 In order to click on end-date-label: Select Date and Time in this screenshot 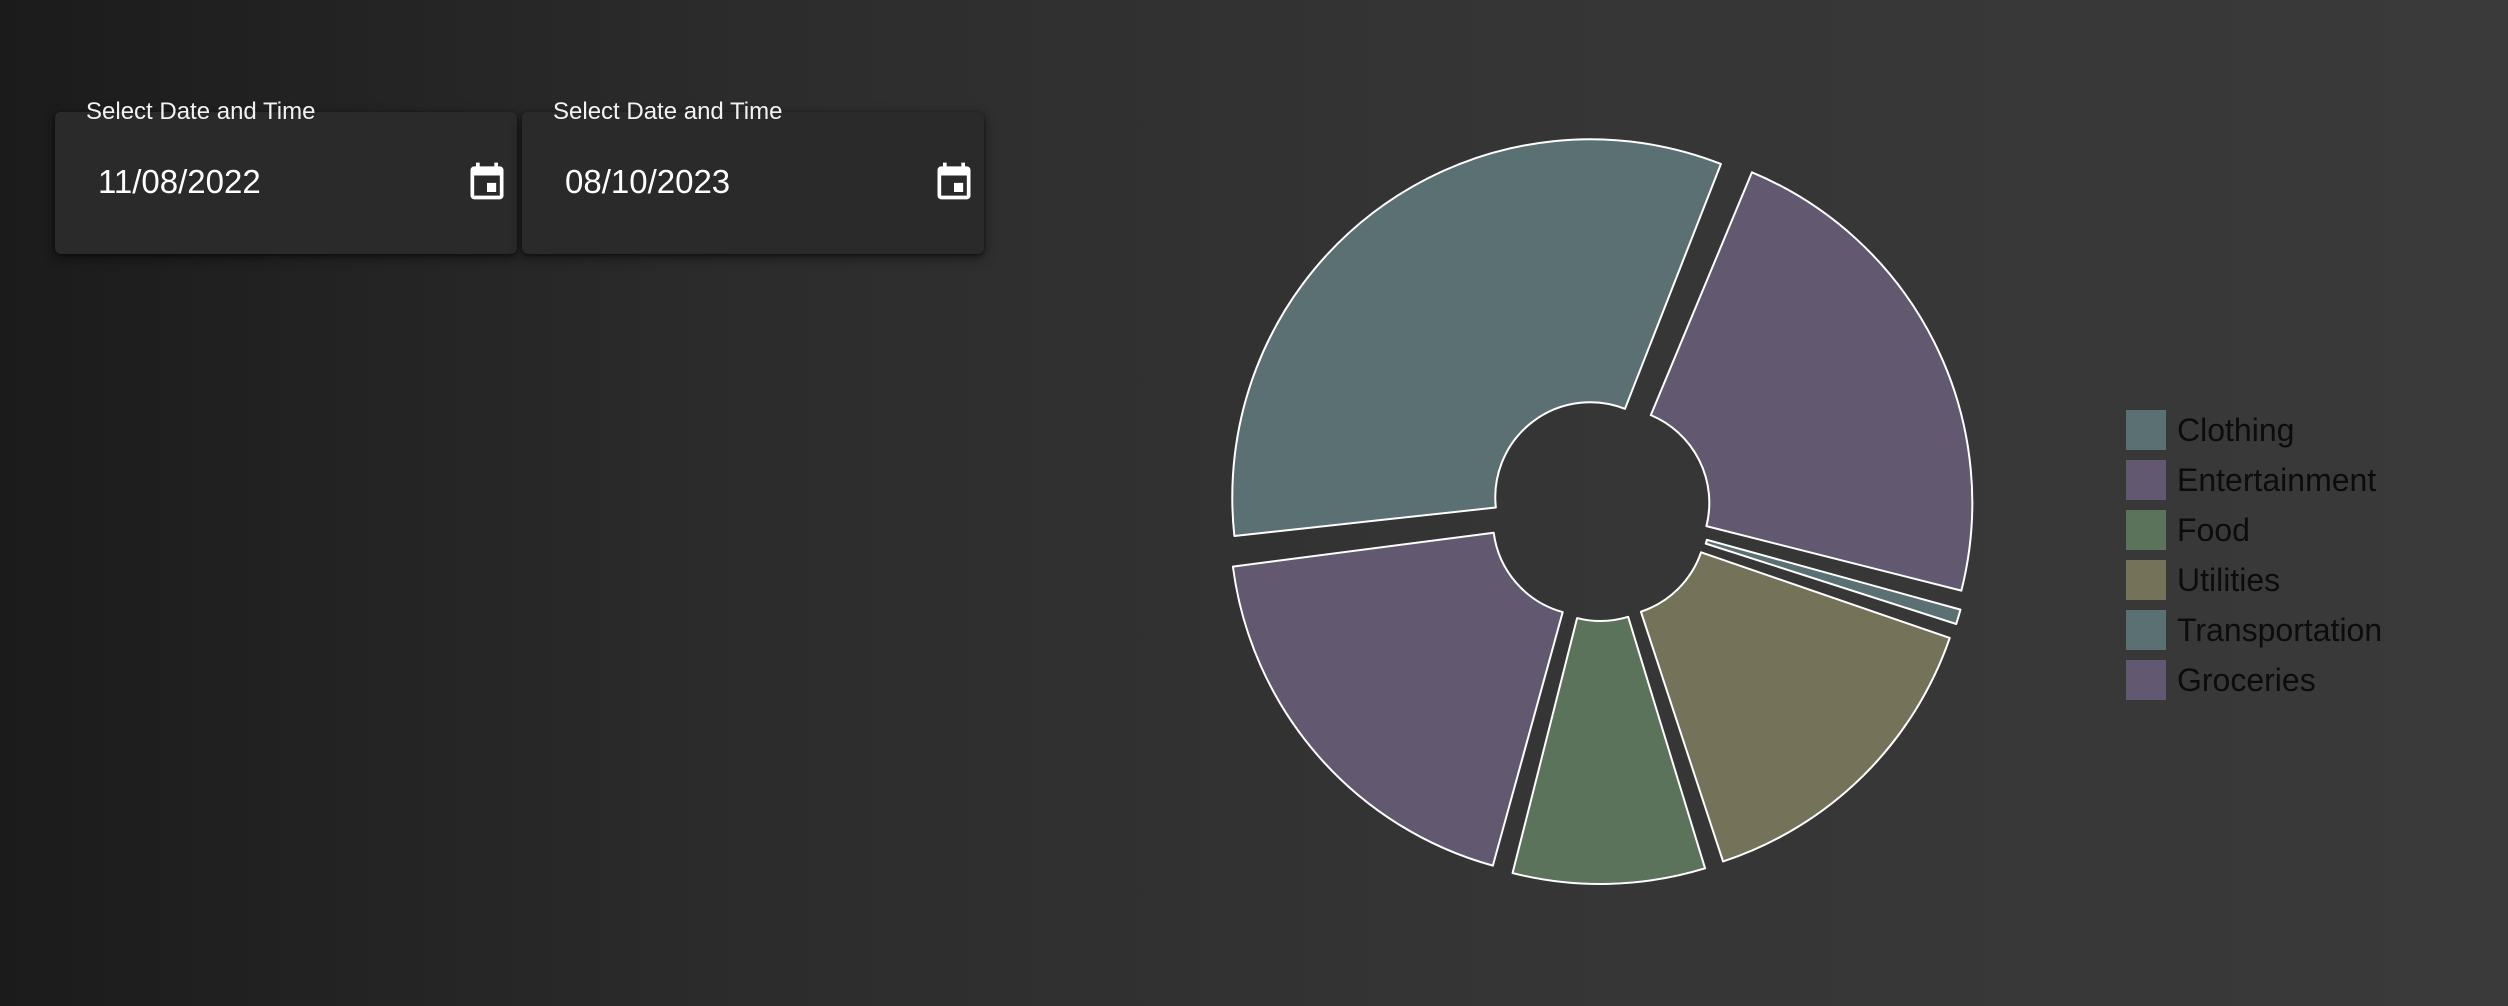, I will do `click(668, 111)`.